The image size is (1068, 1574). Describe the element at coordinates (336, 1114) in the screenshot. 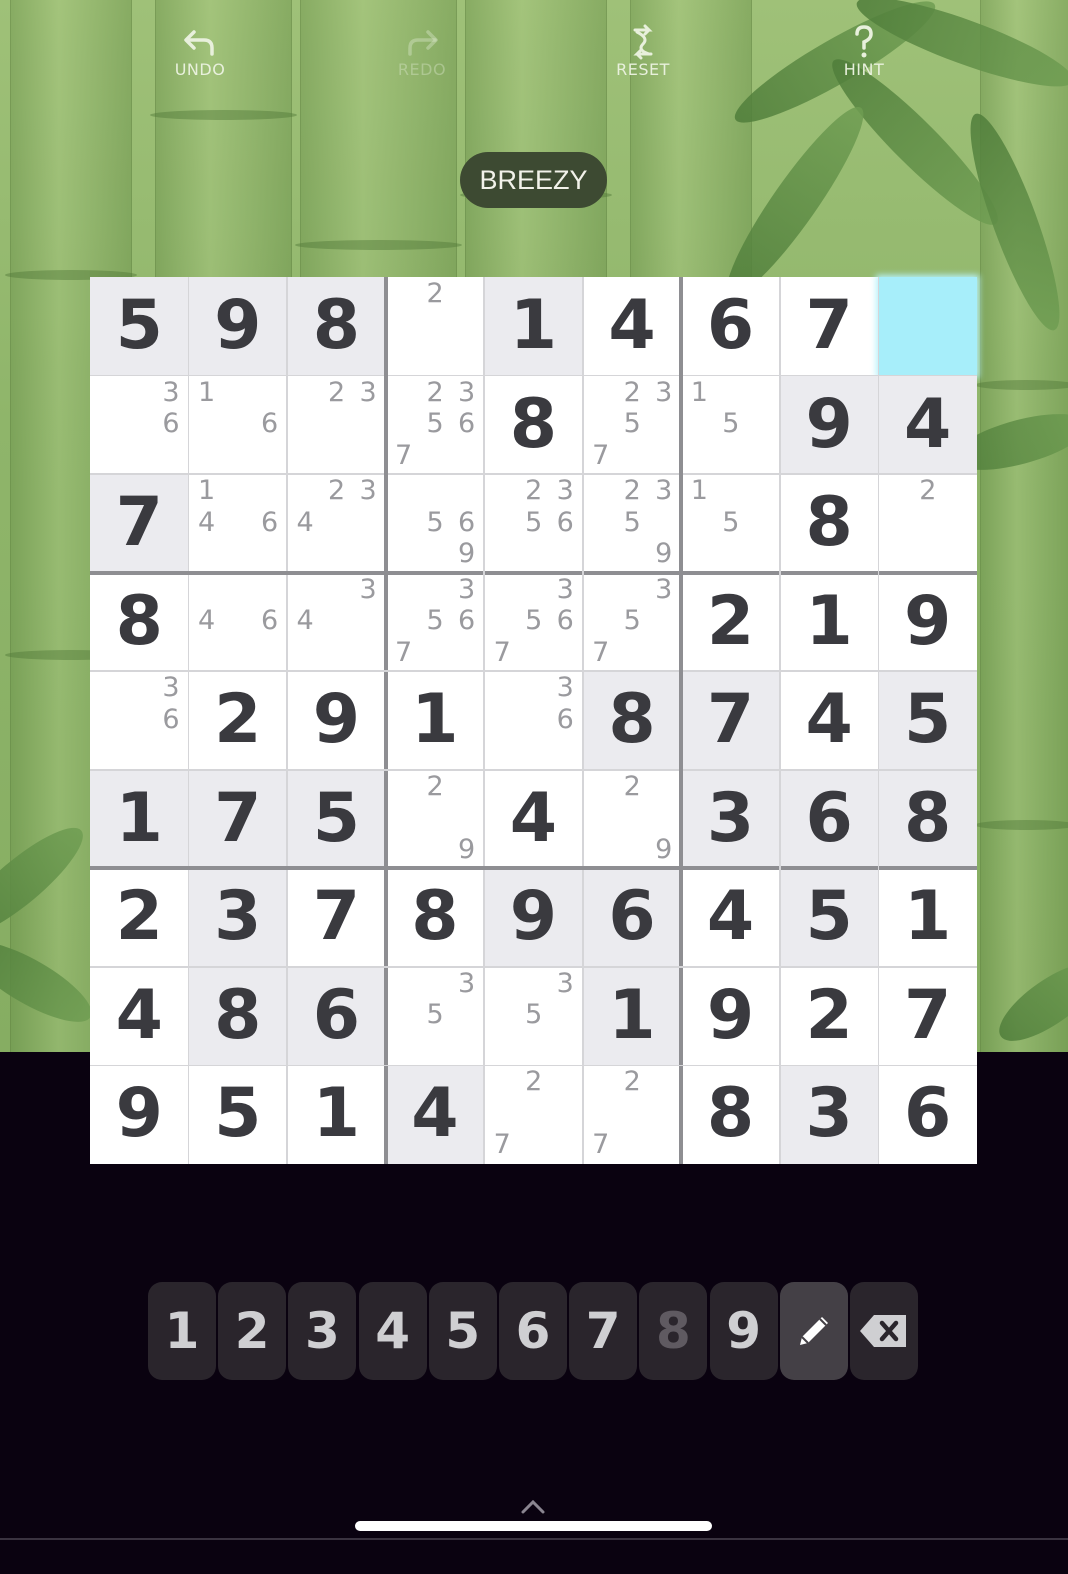

I see `cell-r9c3: 1` at that location.